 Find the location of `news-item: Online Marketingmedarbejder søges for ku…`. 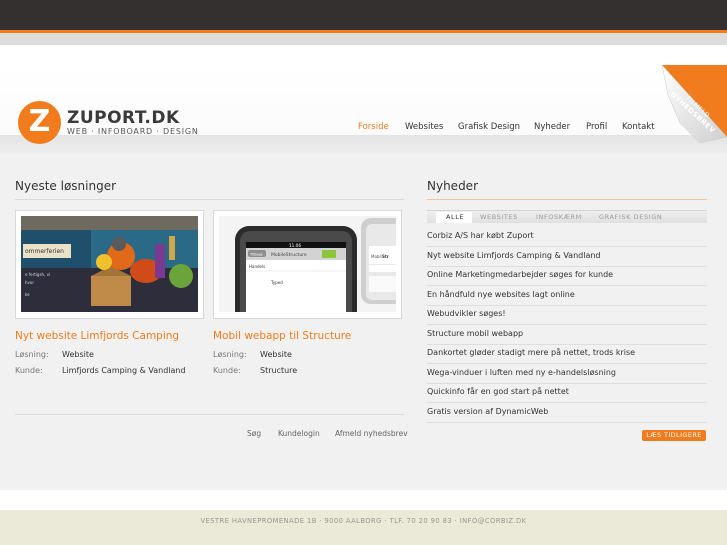

news-item: Online Marketingmedarbejder søges for ku… is located at coordinates (567, 276).